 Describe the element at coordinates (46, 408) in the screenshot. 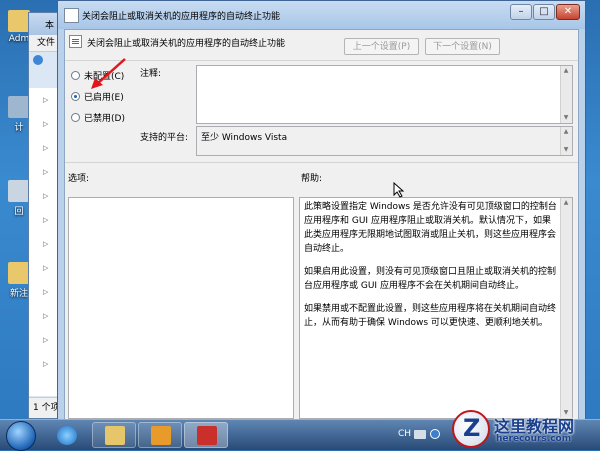

I see `status-text: 1 个项` at that location.